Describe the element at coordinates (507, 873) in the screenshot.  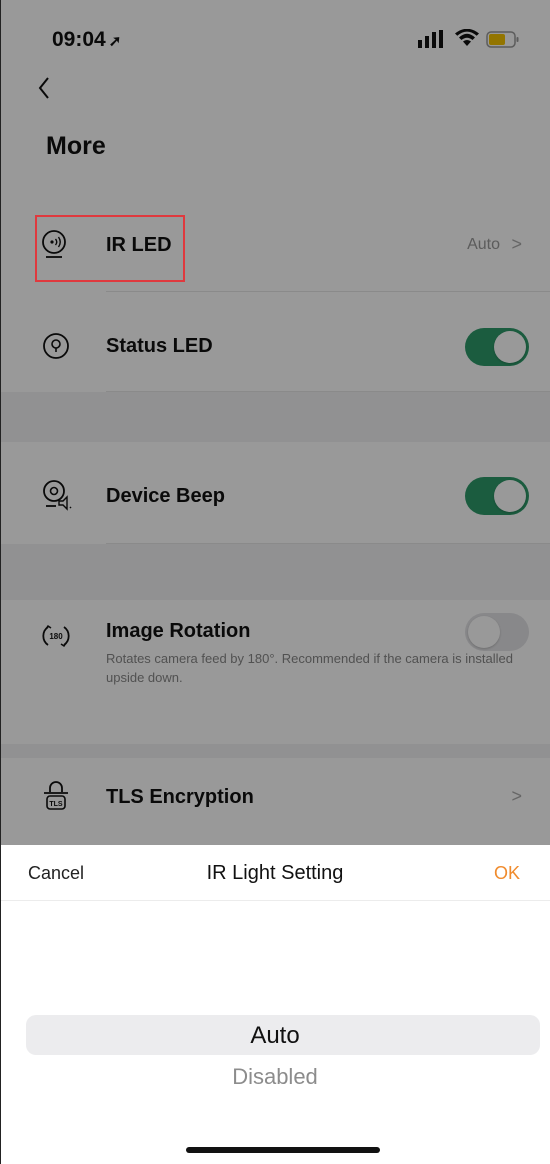
I see `ok-button: OK` at that location.